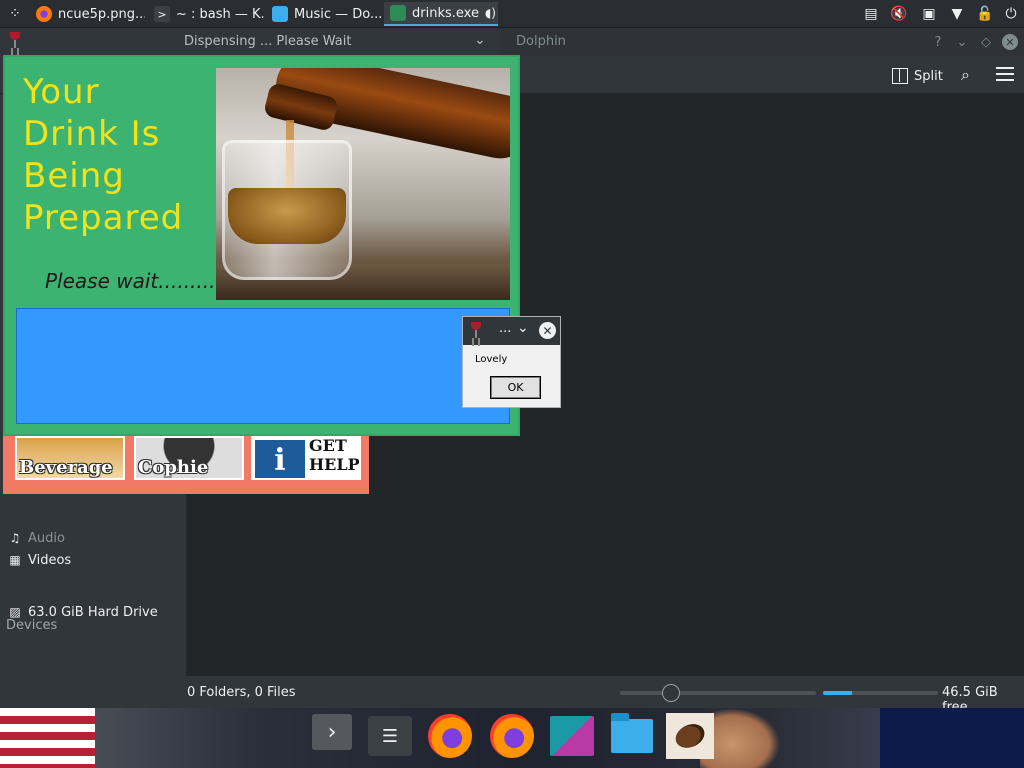 The width and height of the screenshot is (1024, 768). I want to click on audio-playing-icon: ◖), so click(490, 13).